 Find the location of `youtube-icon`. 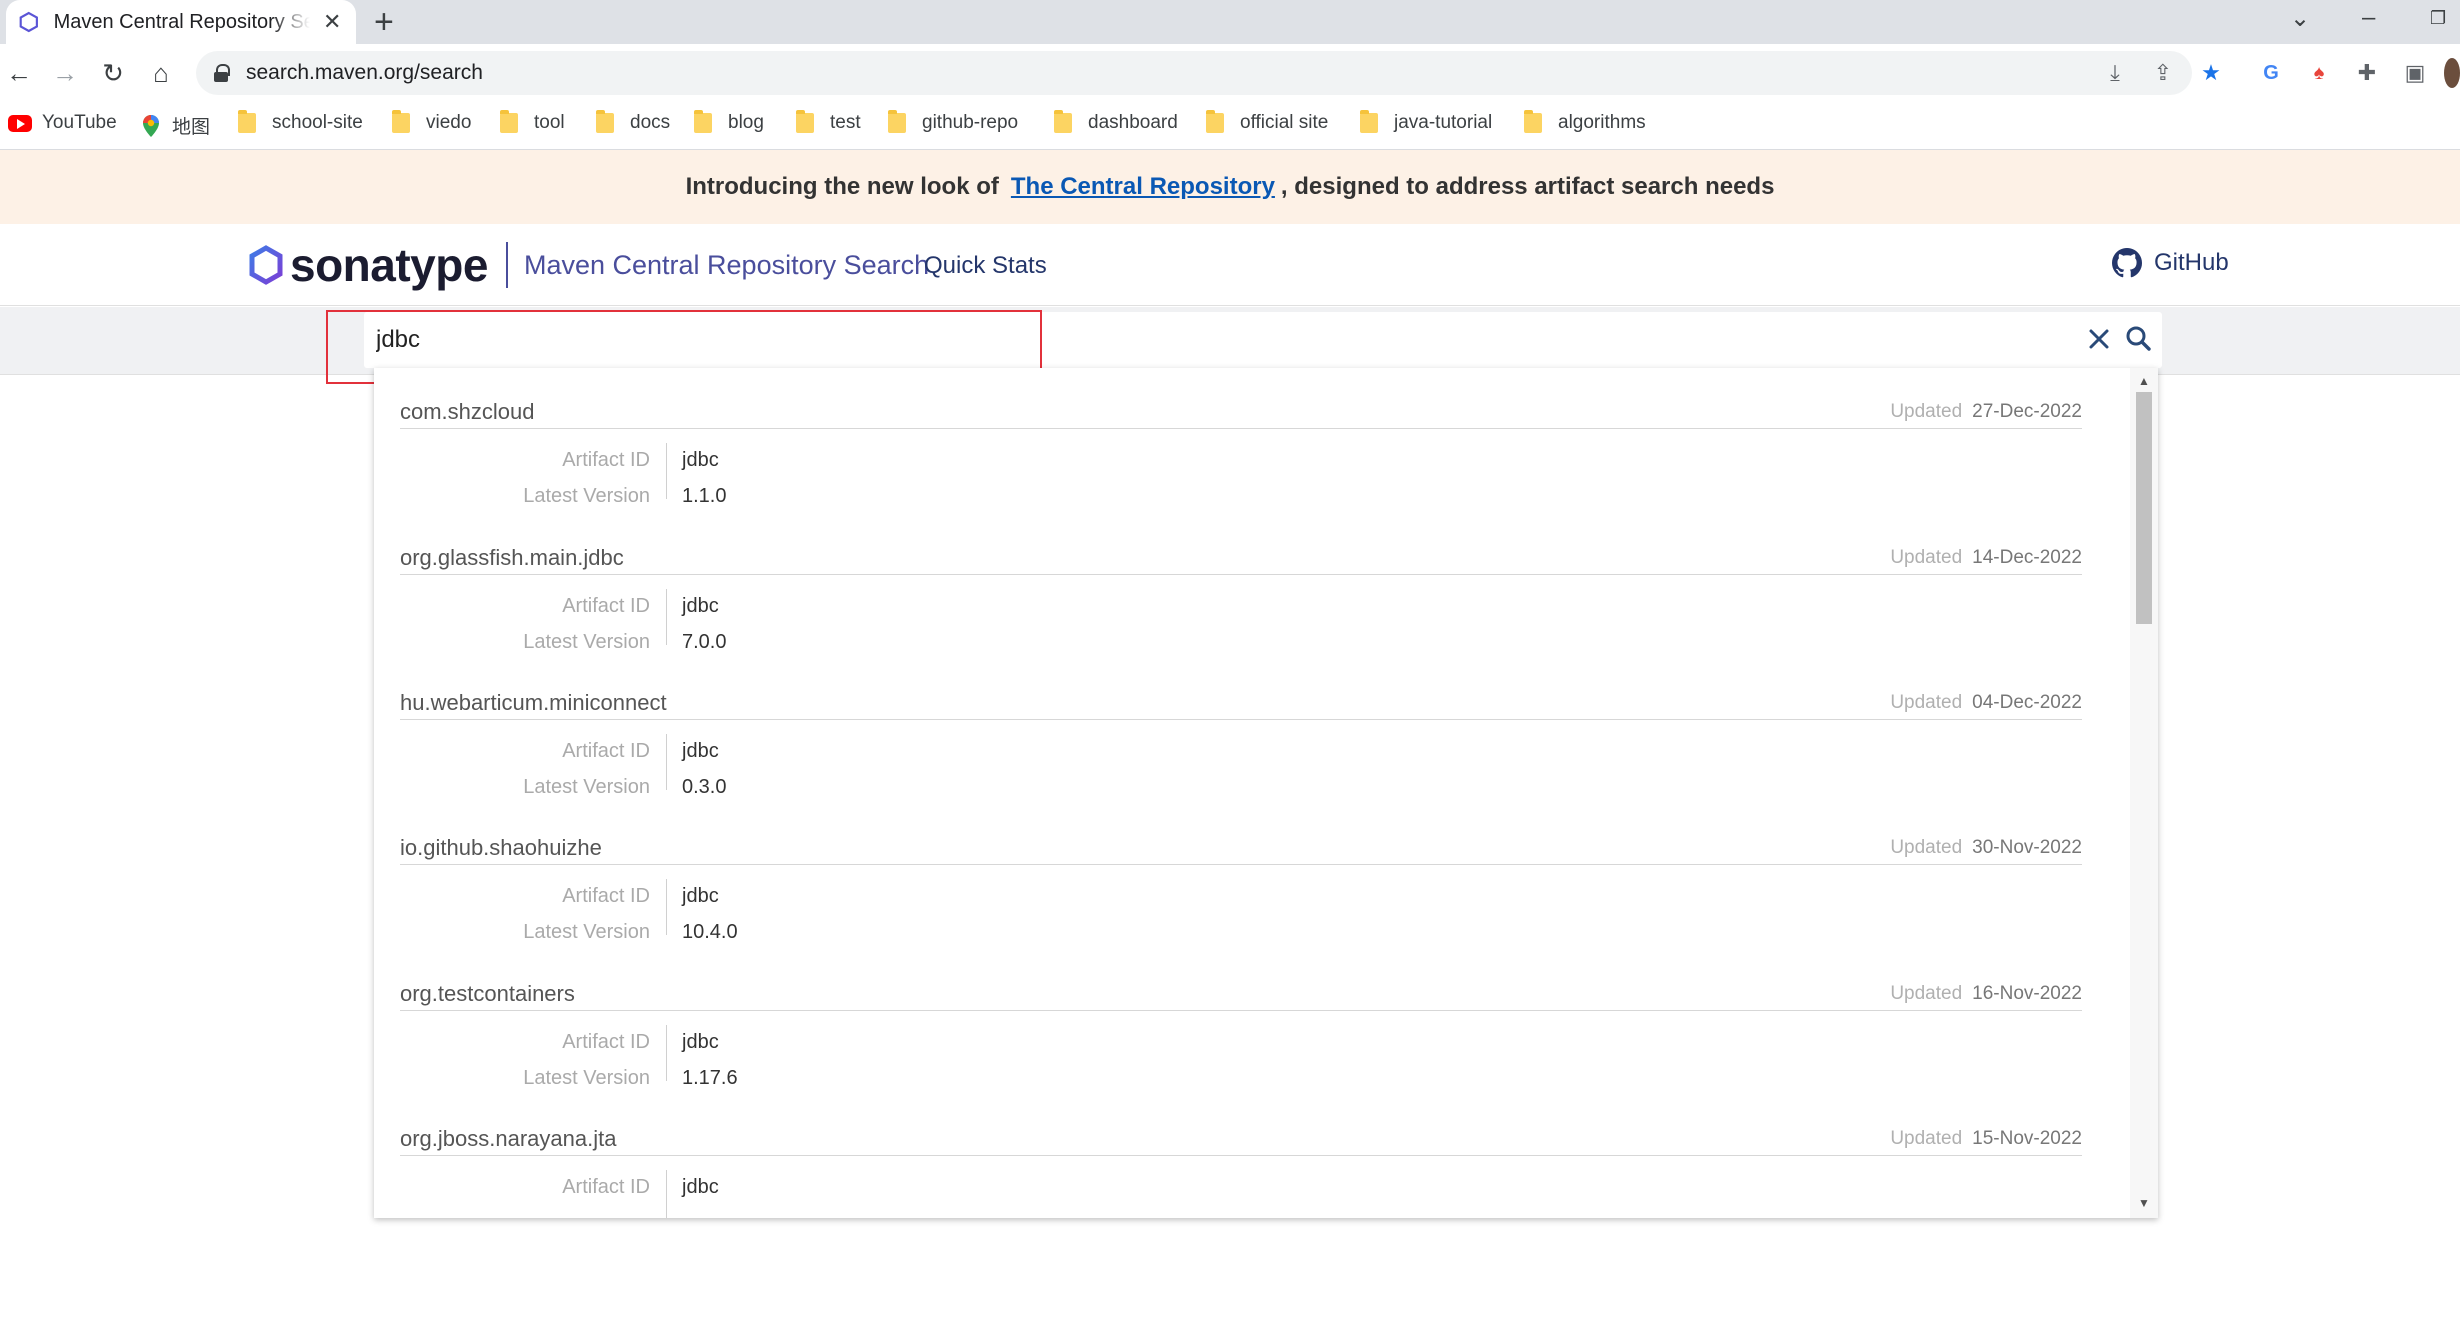

youtube-icon is located at coordinates (20, 123).